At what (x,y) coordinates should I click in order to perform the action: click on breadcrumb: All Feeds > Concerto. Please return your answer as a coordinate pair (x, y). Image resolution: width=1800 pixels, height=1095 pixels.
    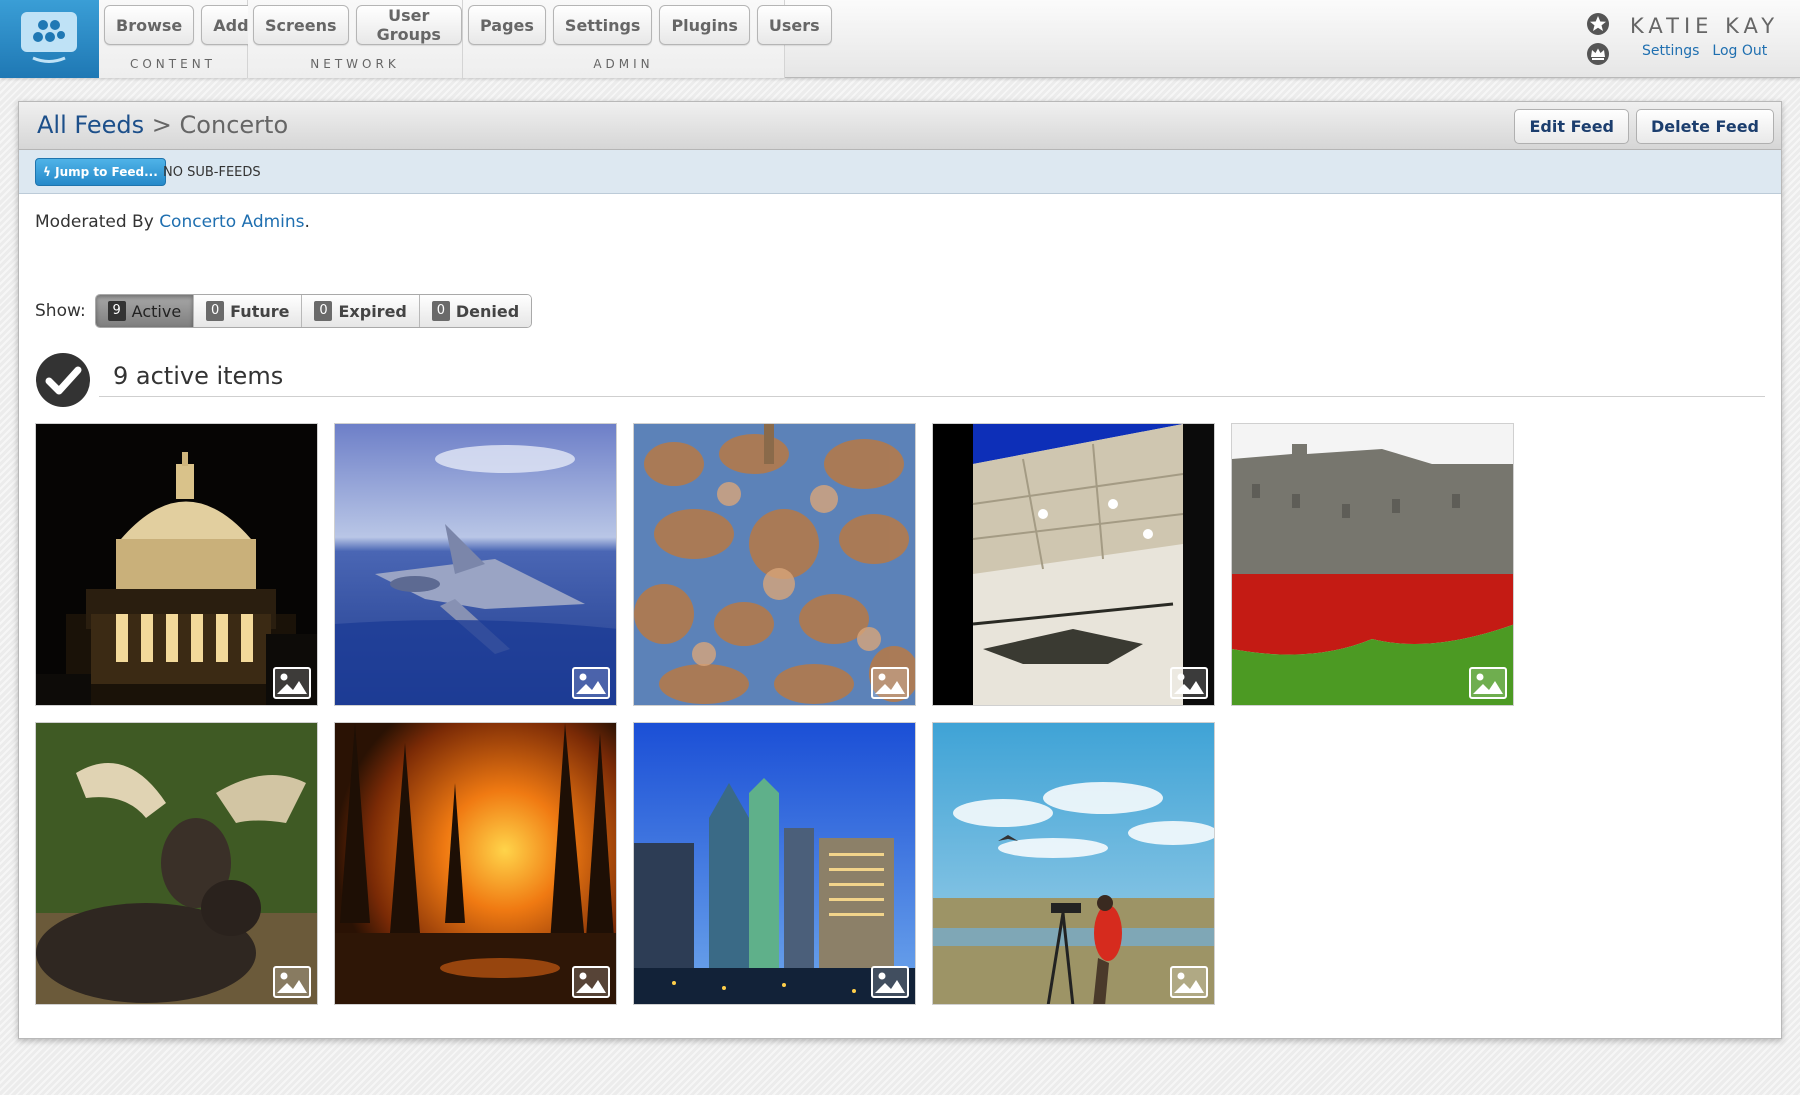
    Looking at the image, I should click on (162, 125).